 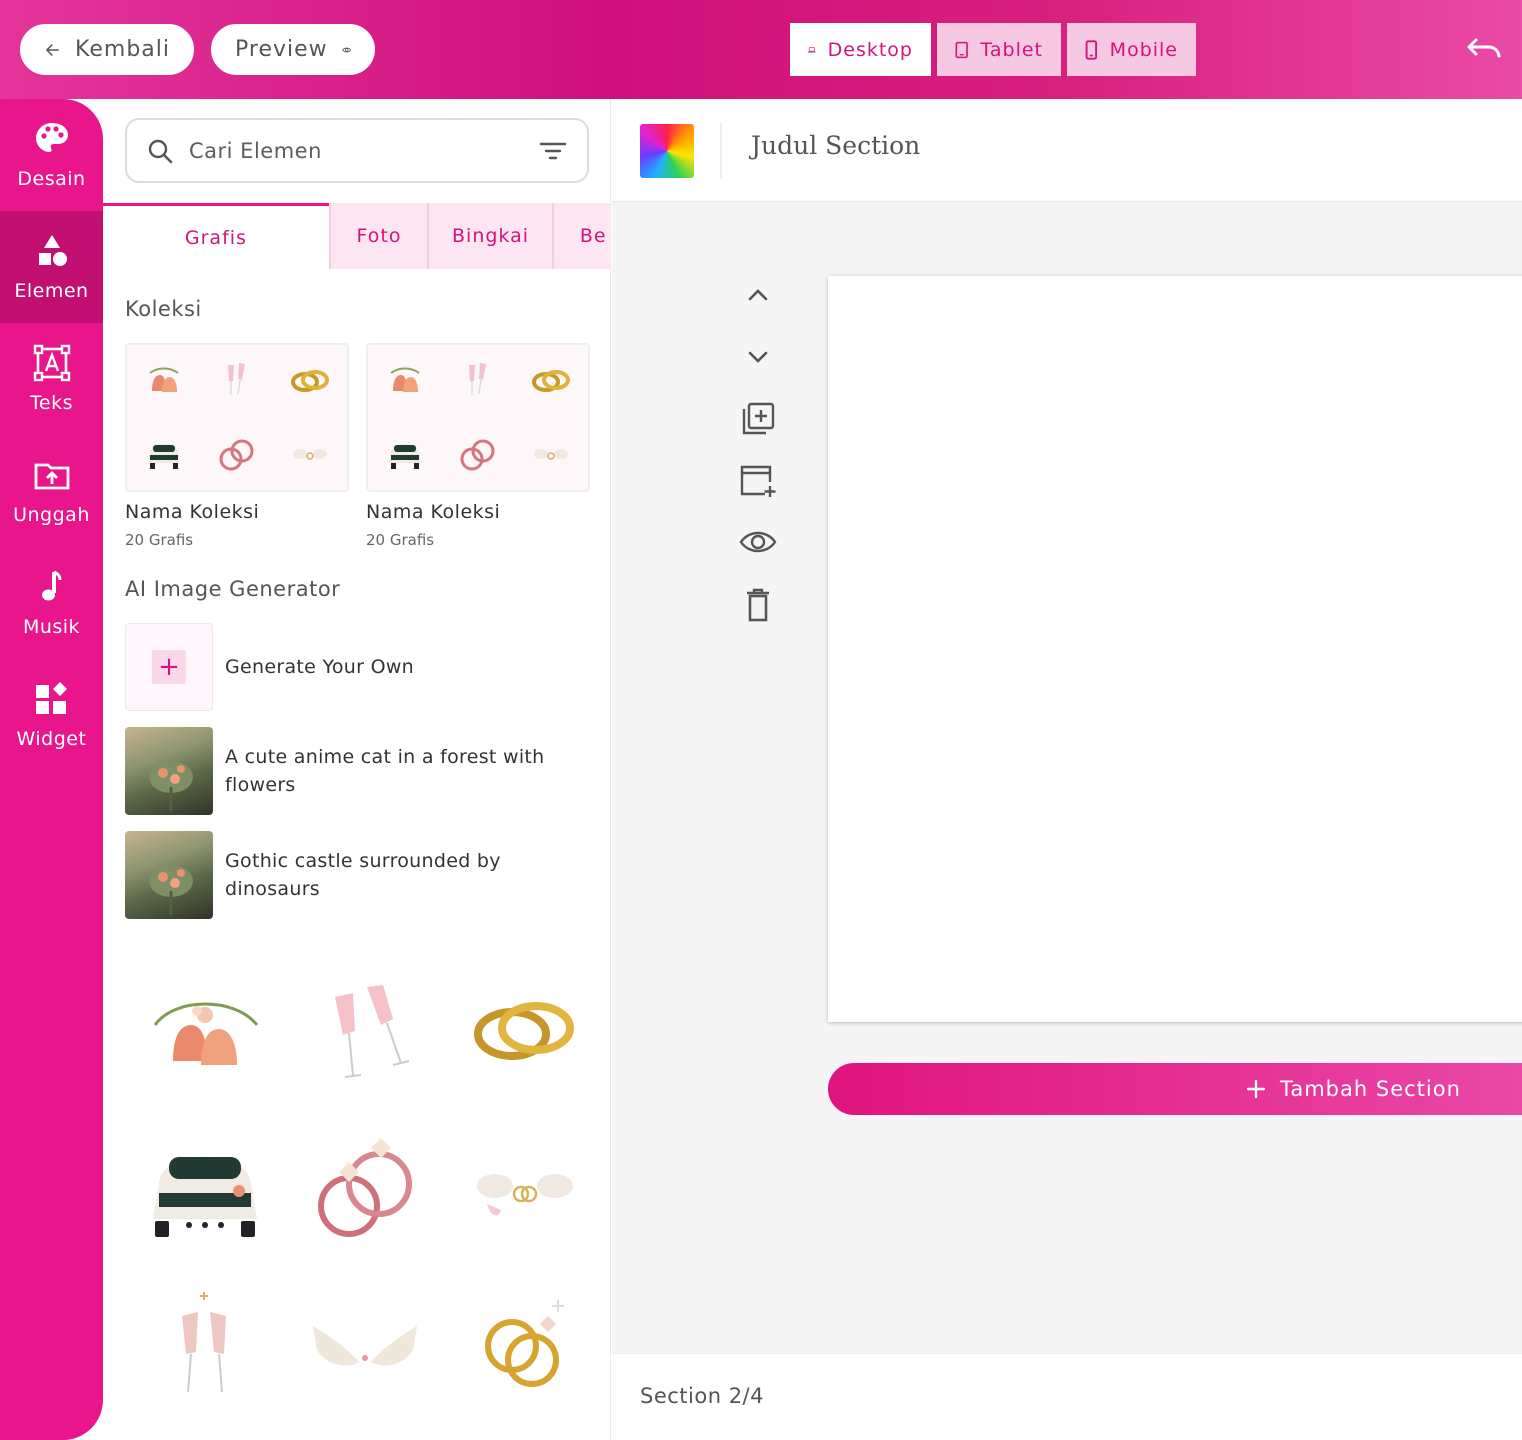 I want to click on ai-image-thumb, so click(x=169, y=875).